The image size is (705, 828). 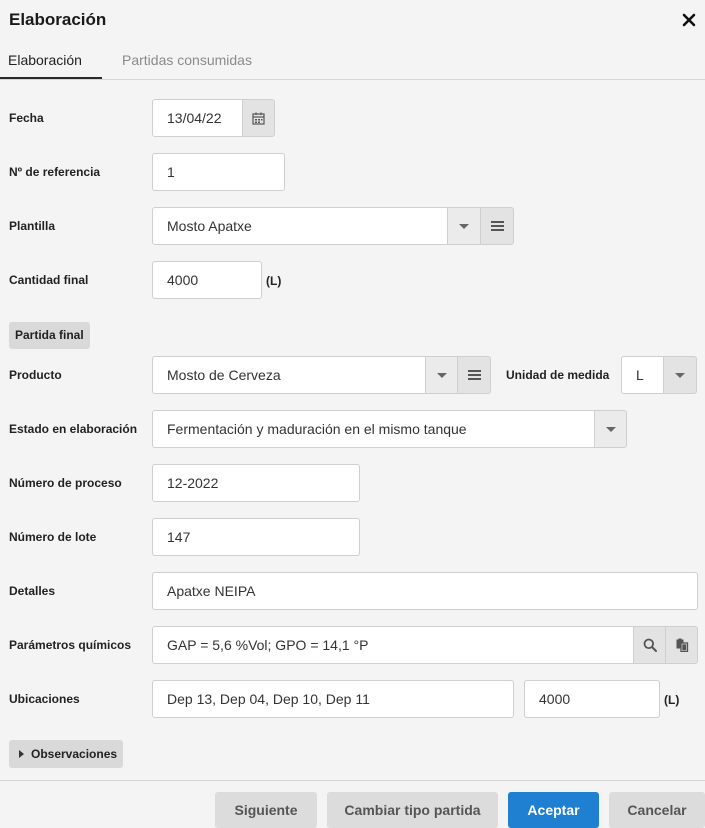 I want to click on proceso-input: 12-2022, so click(x=256, y=483).